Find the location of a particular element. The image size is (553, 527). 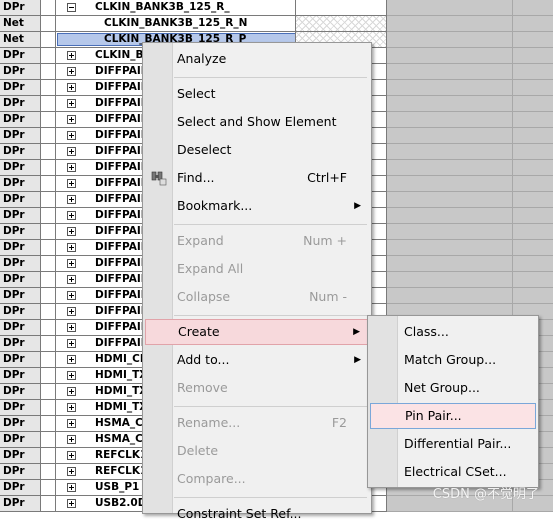

collapse-icon is located at coordinates (71, 7).